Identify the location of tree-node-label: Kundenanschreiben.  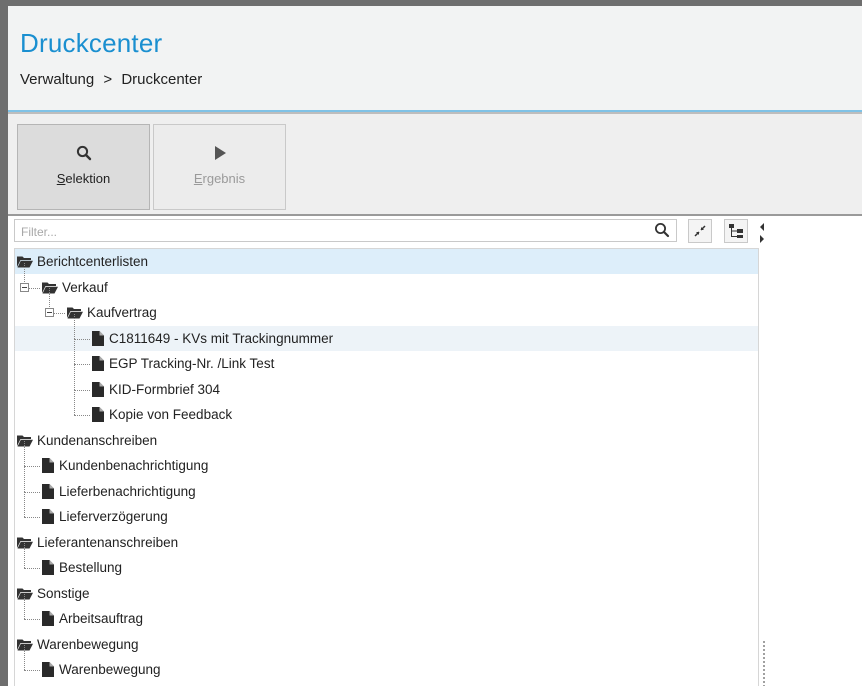
(97, 440).